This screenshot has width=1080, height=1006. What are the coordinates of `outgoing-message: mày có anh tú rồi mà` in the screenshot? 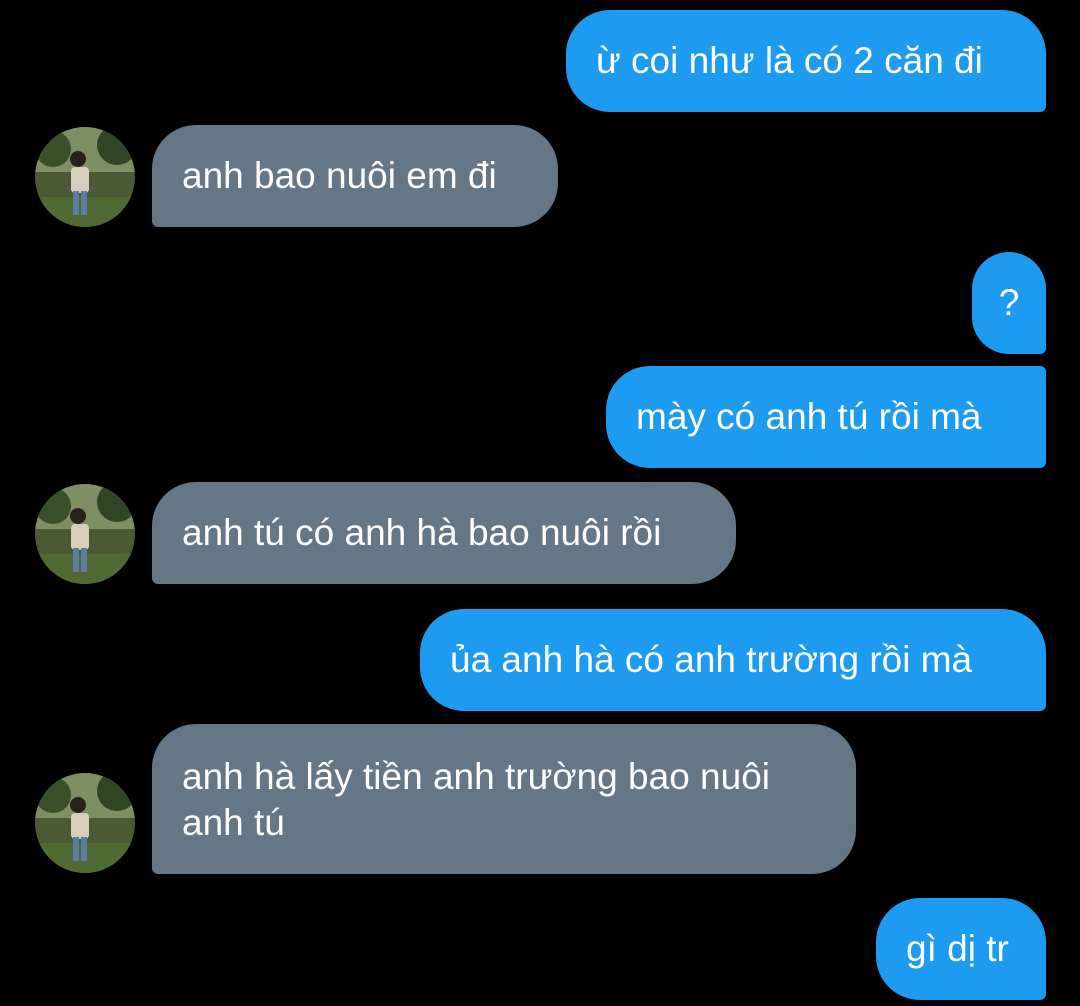 It's located at (826, 417).